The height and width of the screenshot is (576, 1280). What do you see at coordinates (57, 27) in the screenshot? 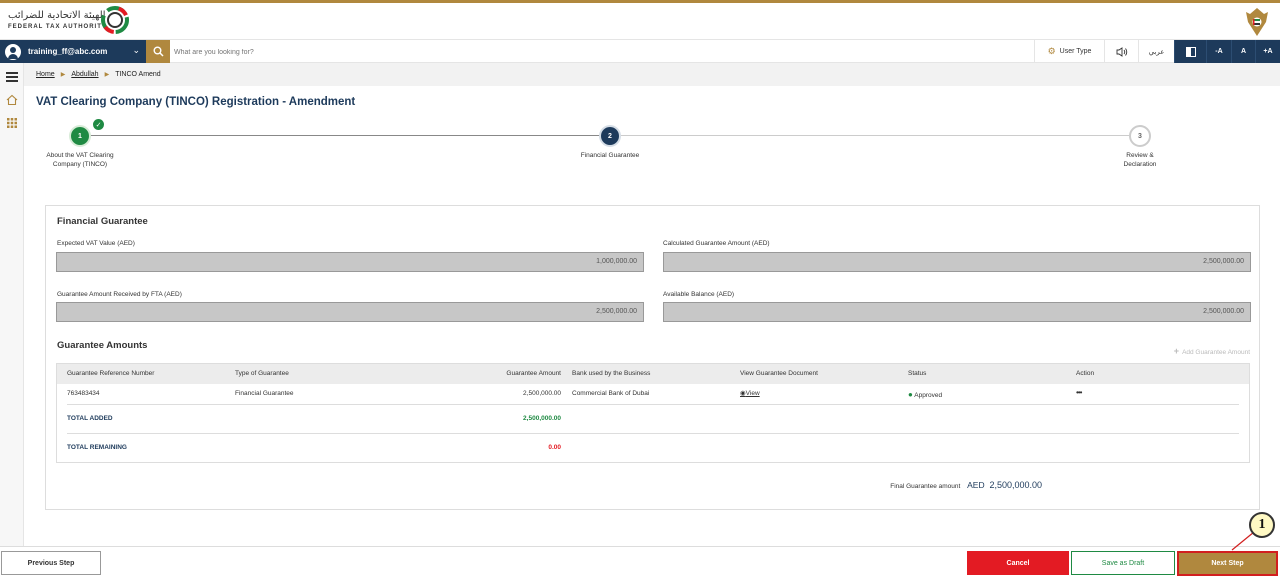
I see `logo-english: FEDERAL TAX AUTHORITY` at bounding box center [57, 27].